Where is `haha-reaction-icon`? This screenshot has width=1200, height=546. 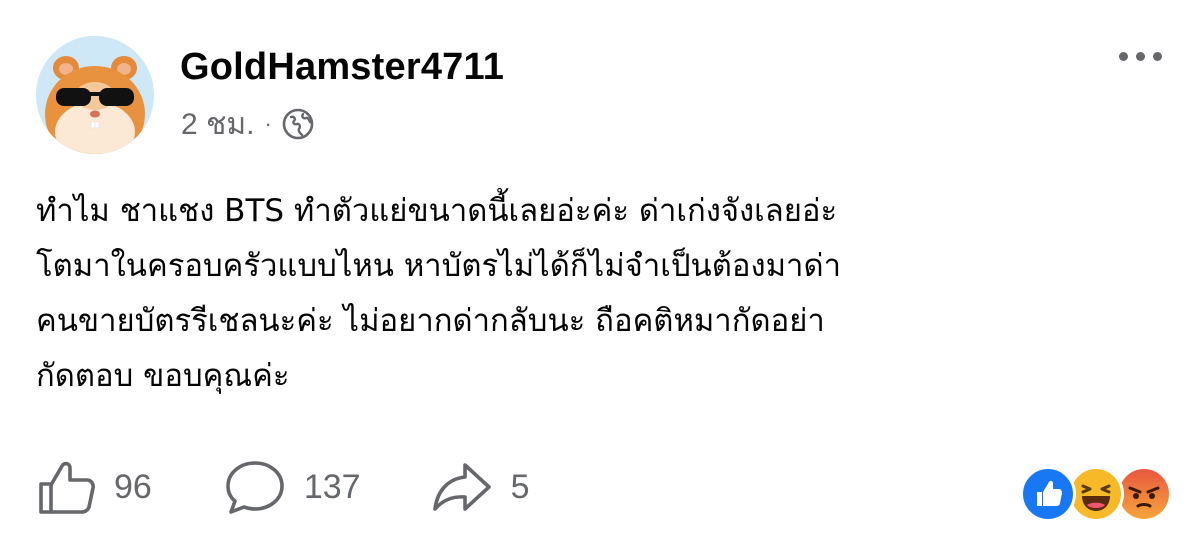
haha-reaction-icon is located at coordinates (1096, 494).